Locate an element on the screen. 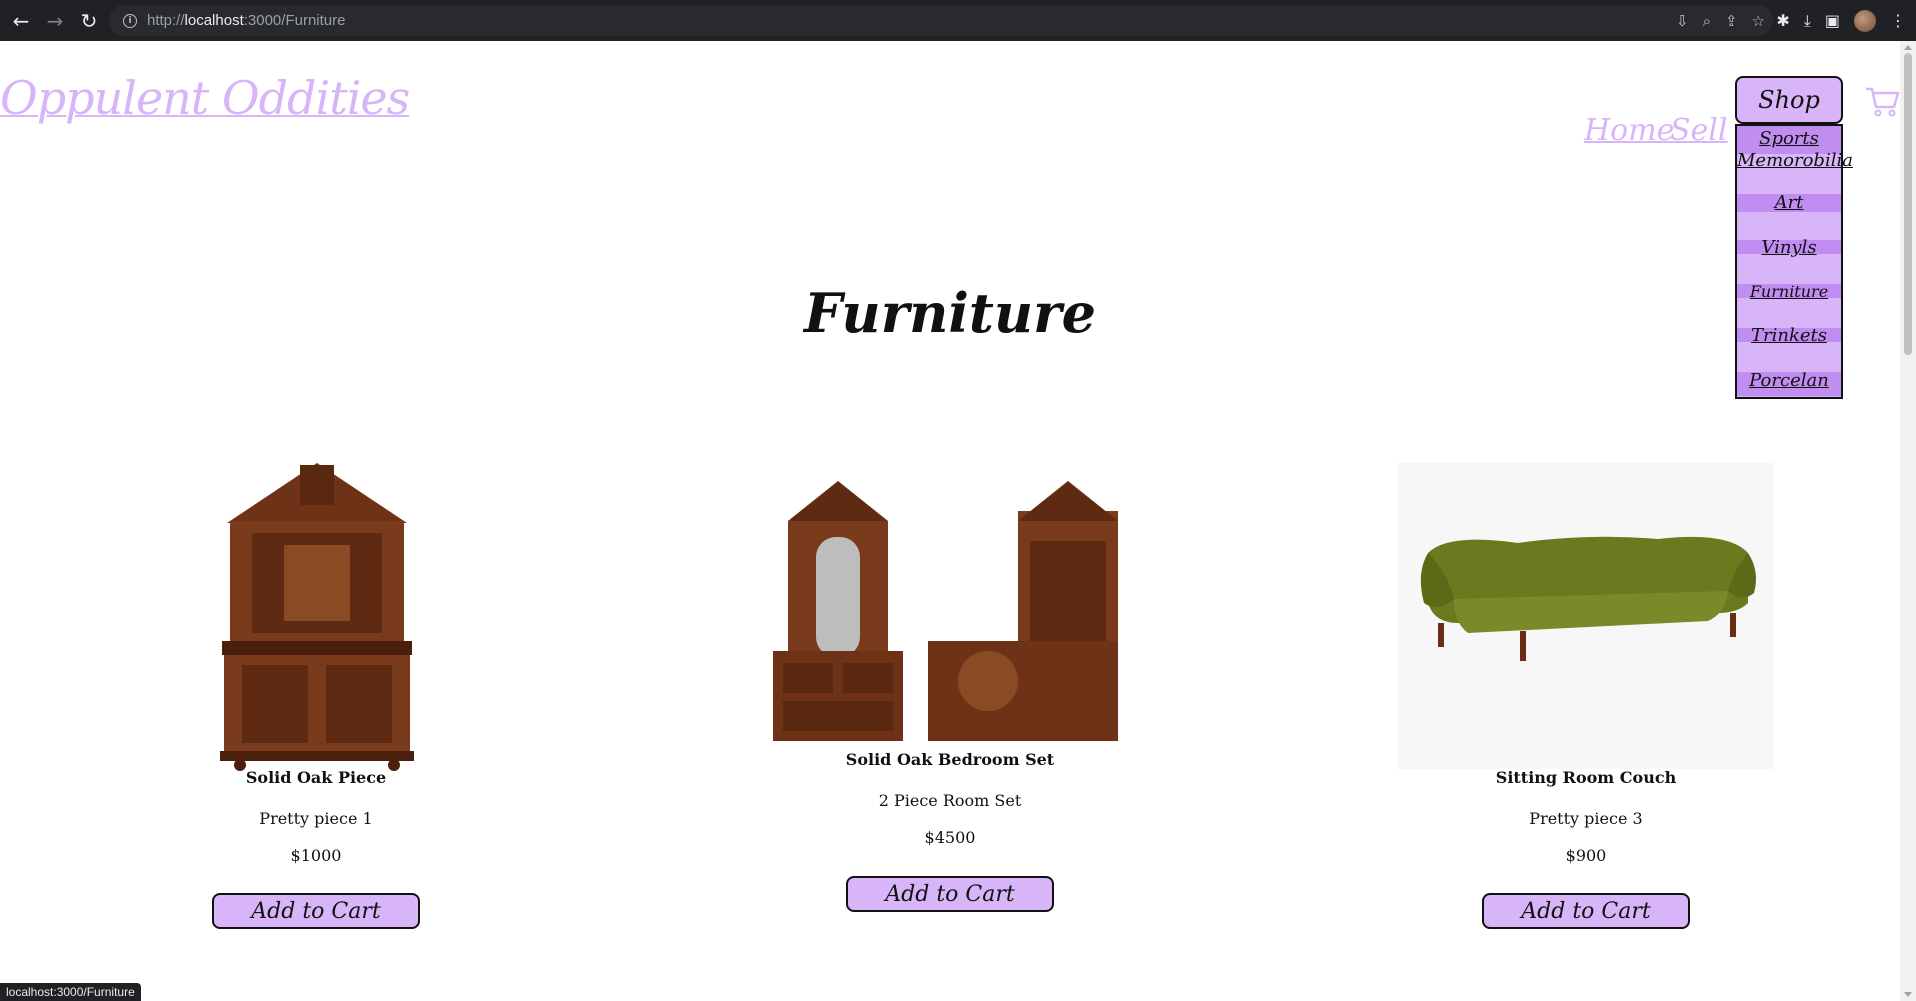  install-app-icon: ⇩ is located at coordinates (1682, 21).